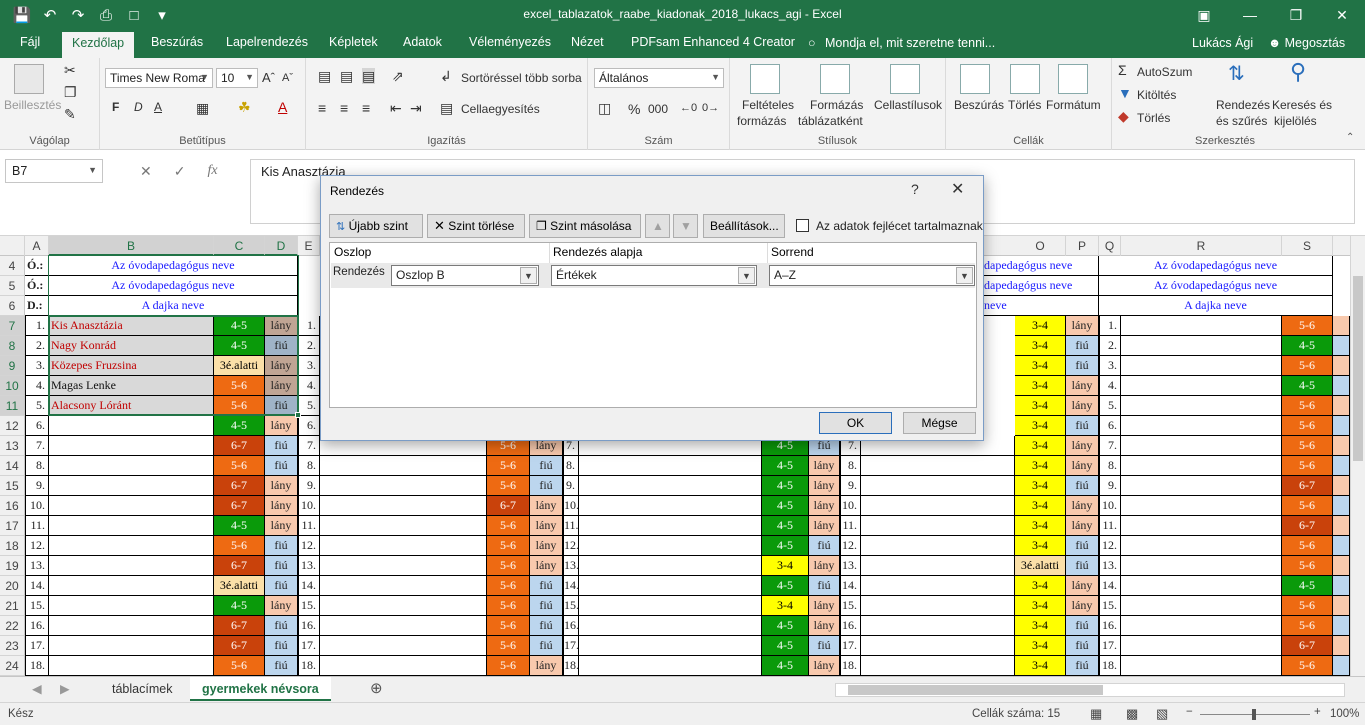  I want to click on column-header-p: P, so click(1082, 246).